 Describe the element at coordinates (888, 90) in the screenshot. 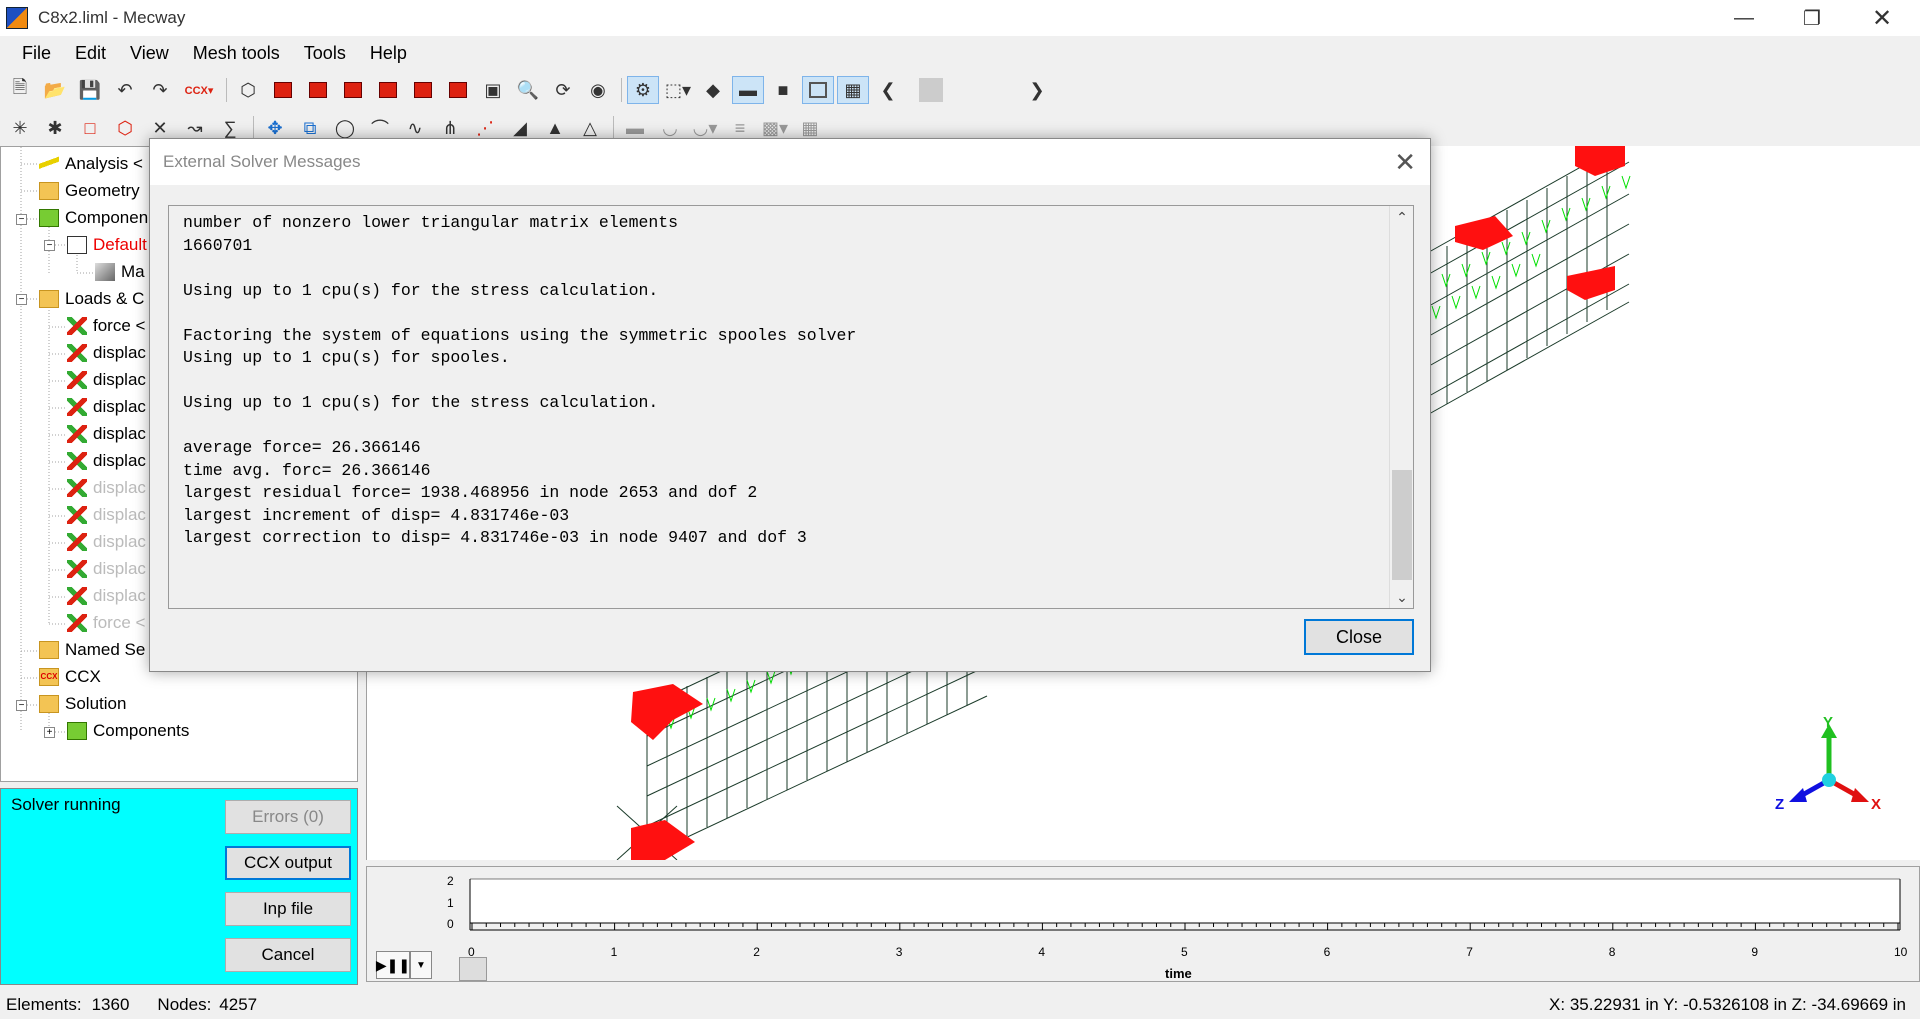

I see `scroll-left-icon: ❮` at that location.